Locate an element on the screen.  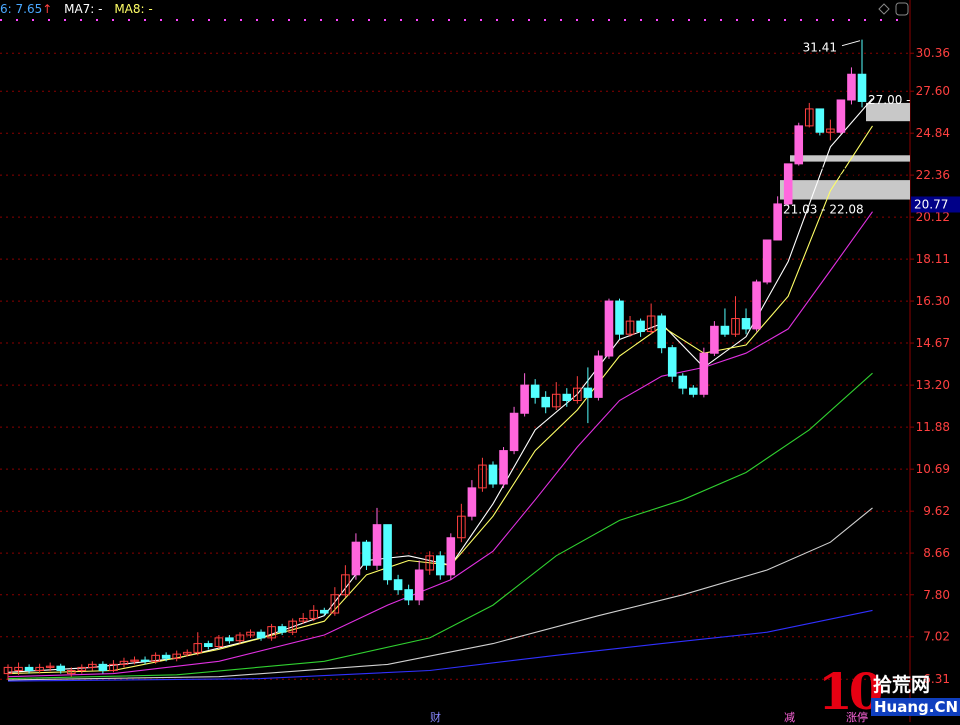
high-pointer is located at coordinates (851, 43).